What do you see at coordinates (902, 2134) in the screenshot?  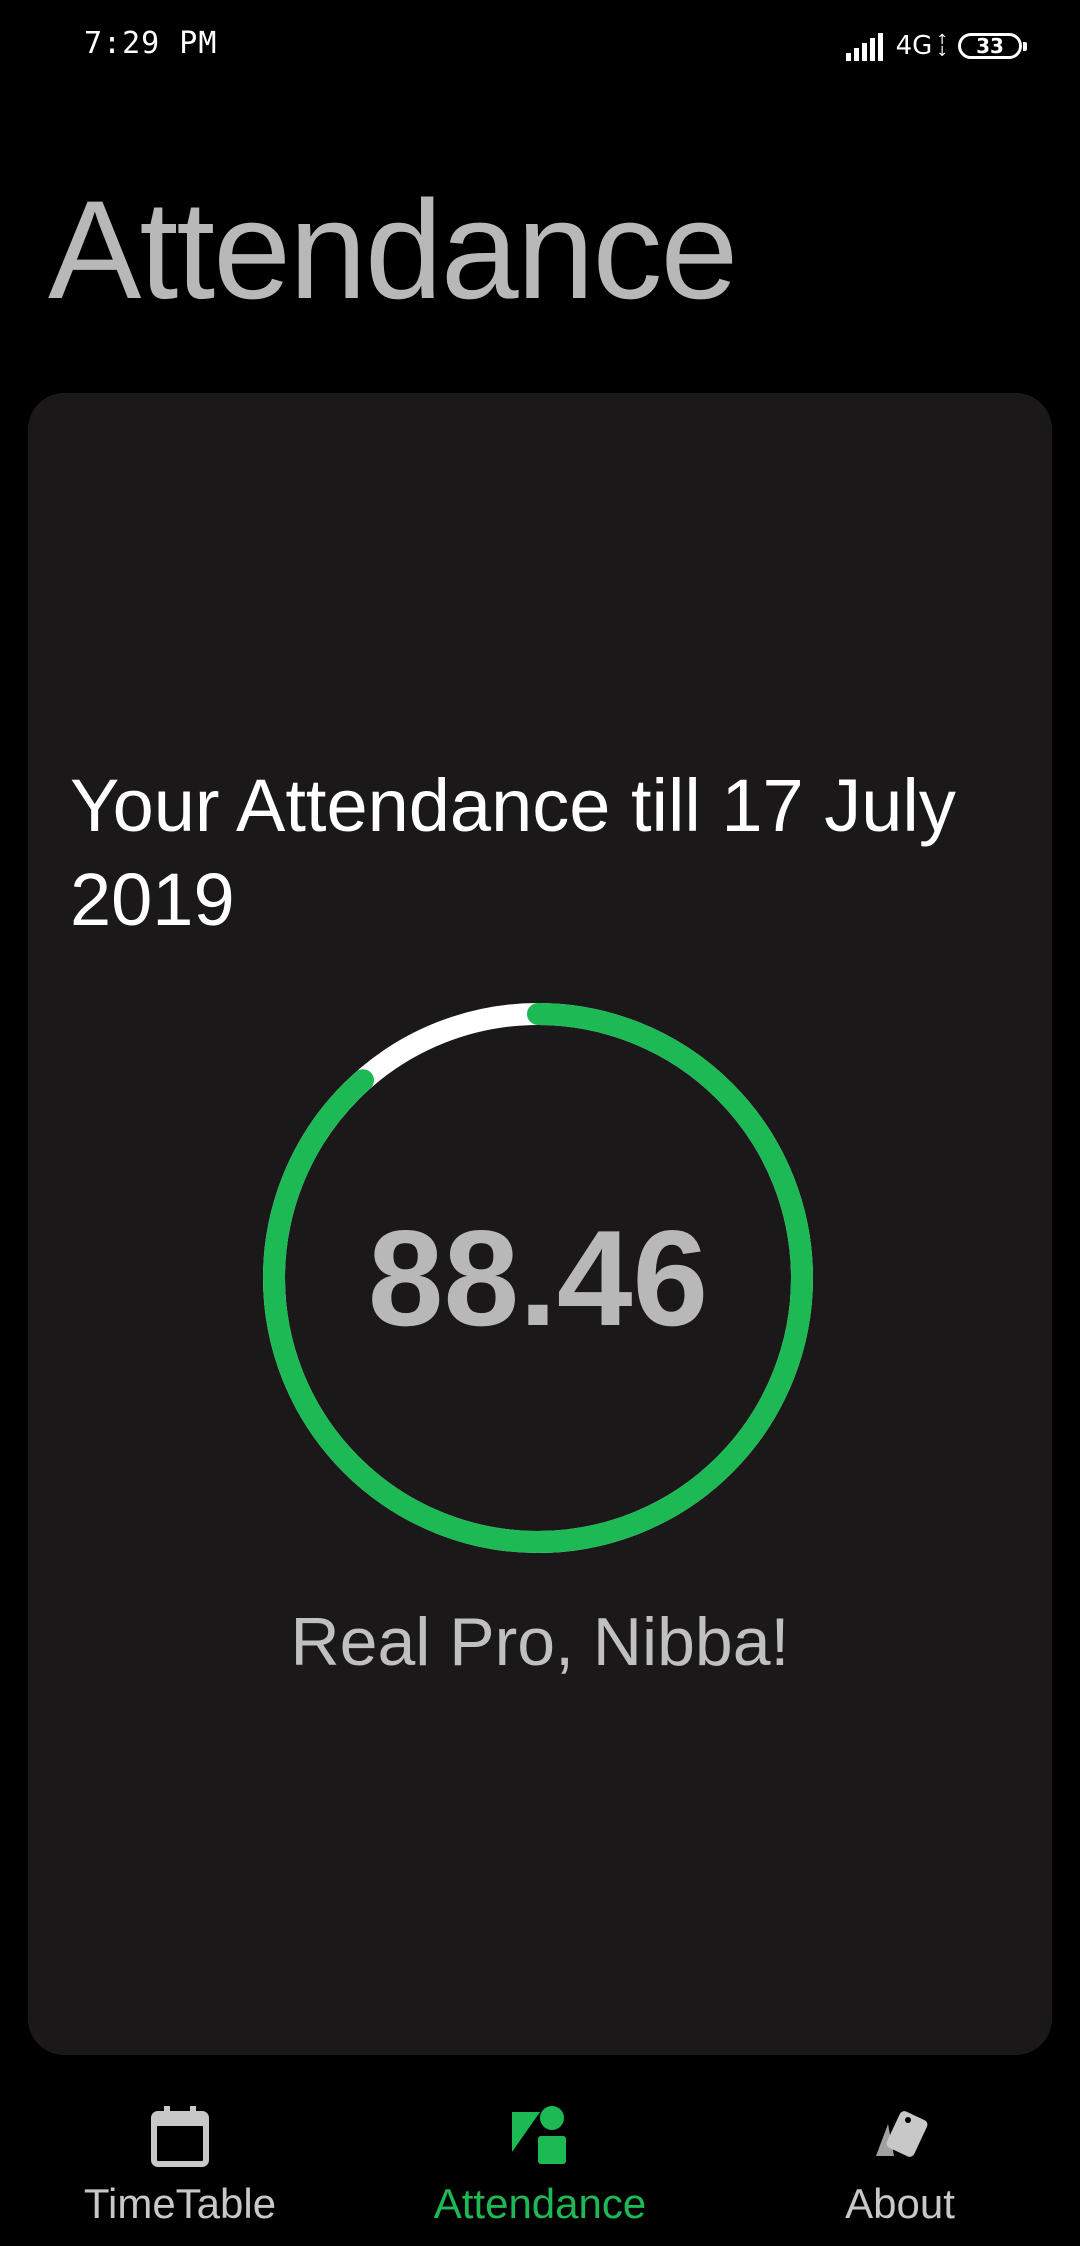 I see `cards-icon` at bounding box center [902, 2134].